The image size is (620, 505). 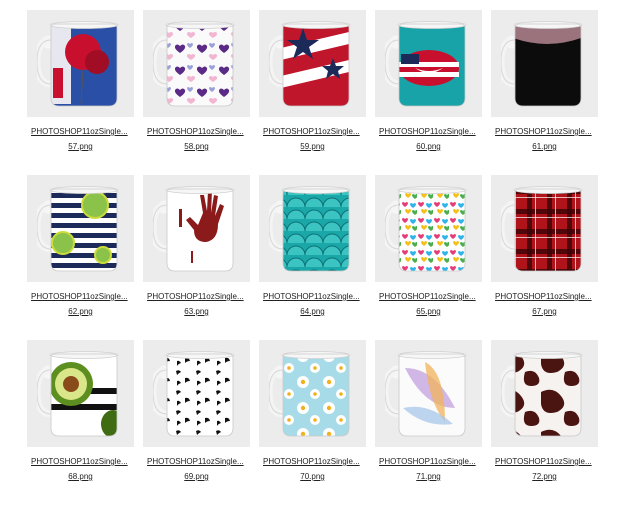 What do you see at coordinates (196, 477) in the screenshot?
I see `file-suffix-link: 69.png` at bounding box center [196, 477].